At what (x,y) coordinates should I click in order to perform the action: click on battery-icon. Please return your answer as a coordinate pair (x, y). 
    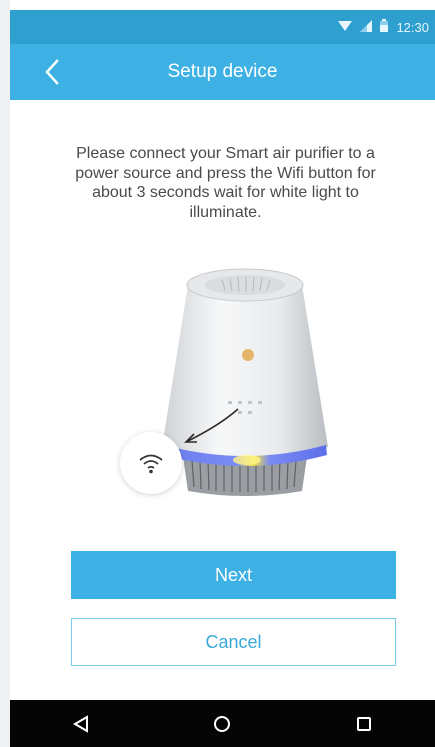
    Looking at the image, I should click on (384, 27).